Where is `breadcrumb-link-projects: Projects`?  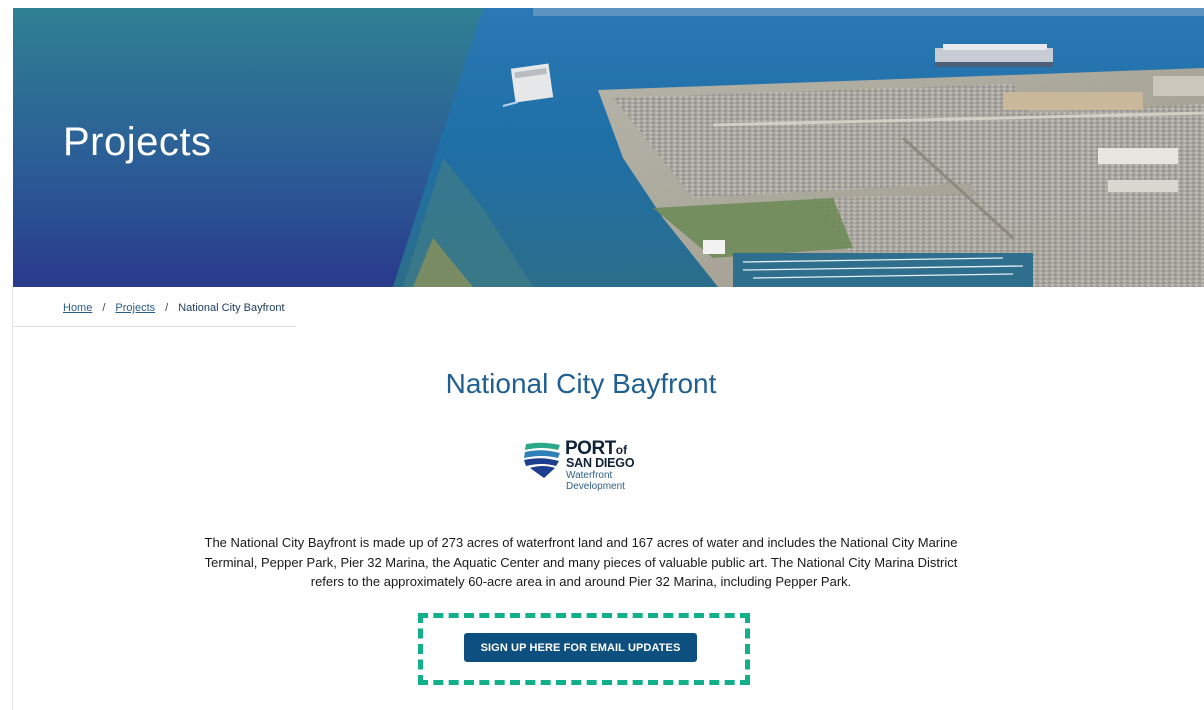 breadcrumb-link-projects: Projects is located at coordinates (135, 308).